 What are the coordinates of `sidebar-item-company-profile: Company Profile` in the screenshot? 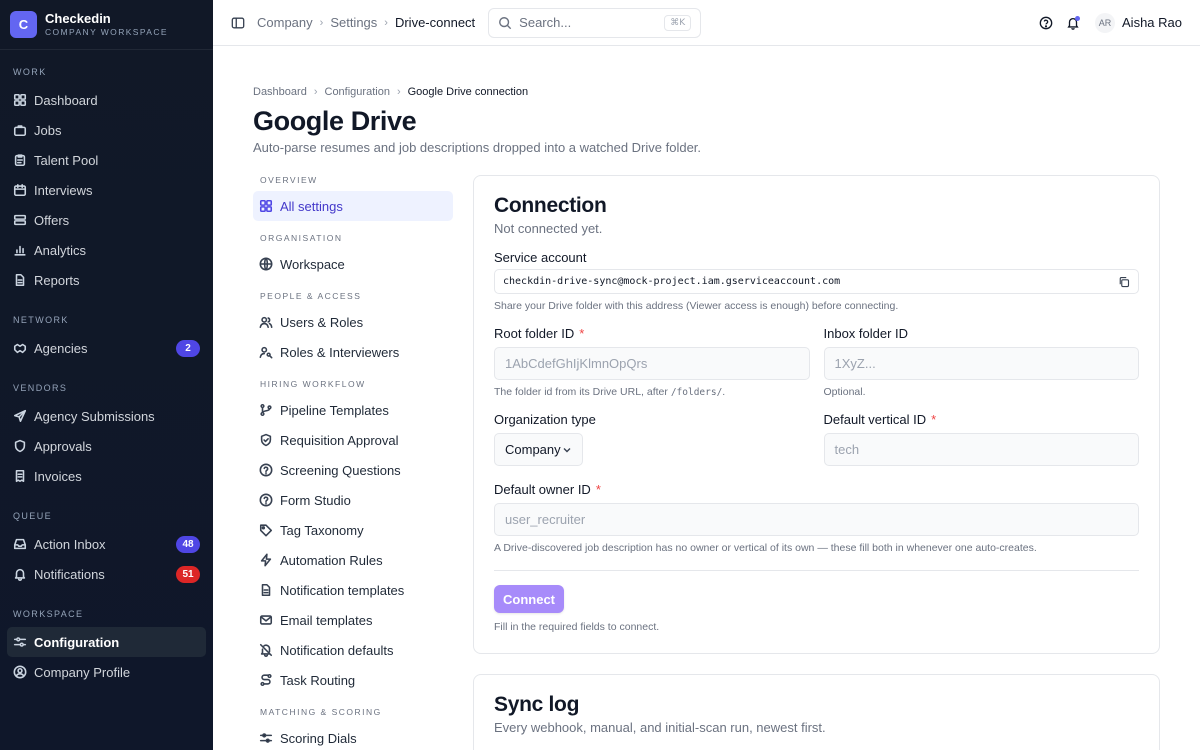 It's located at (106, 672).